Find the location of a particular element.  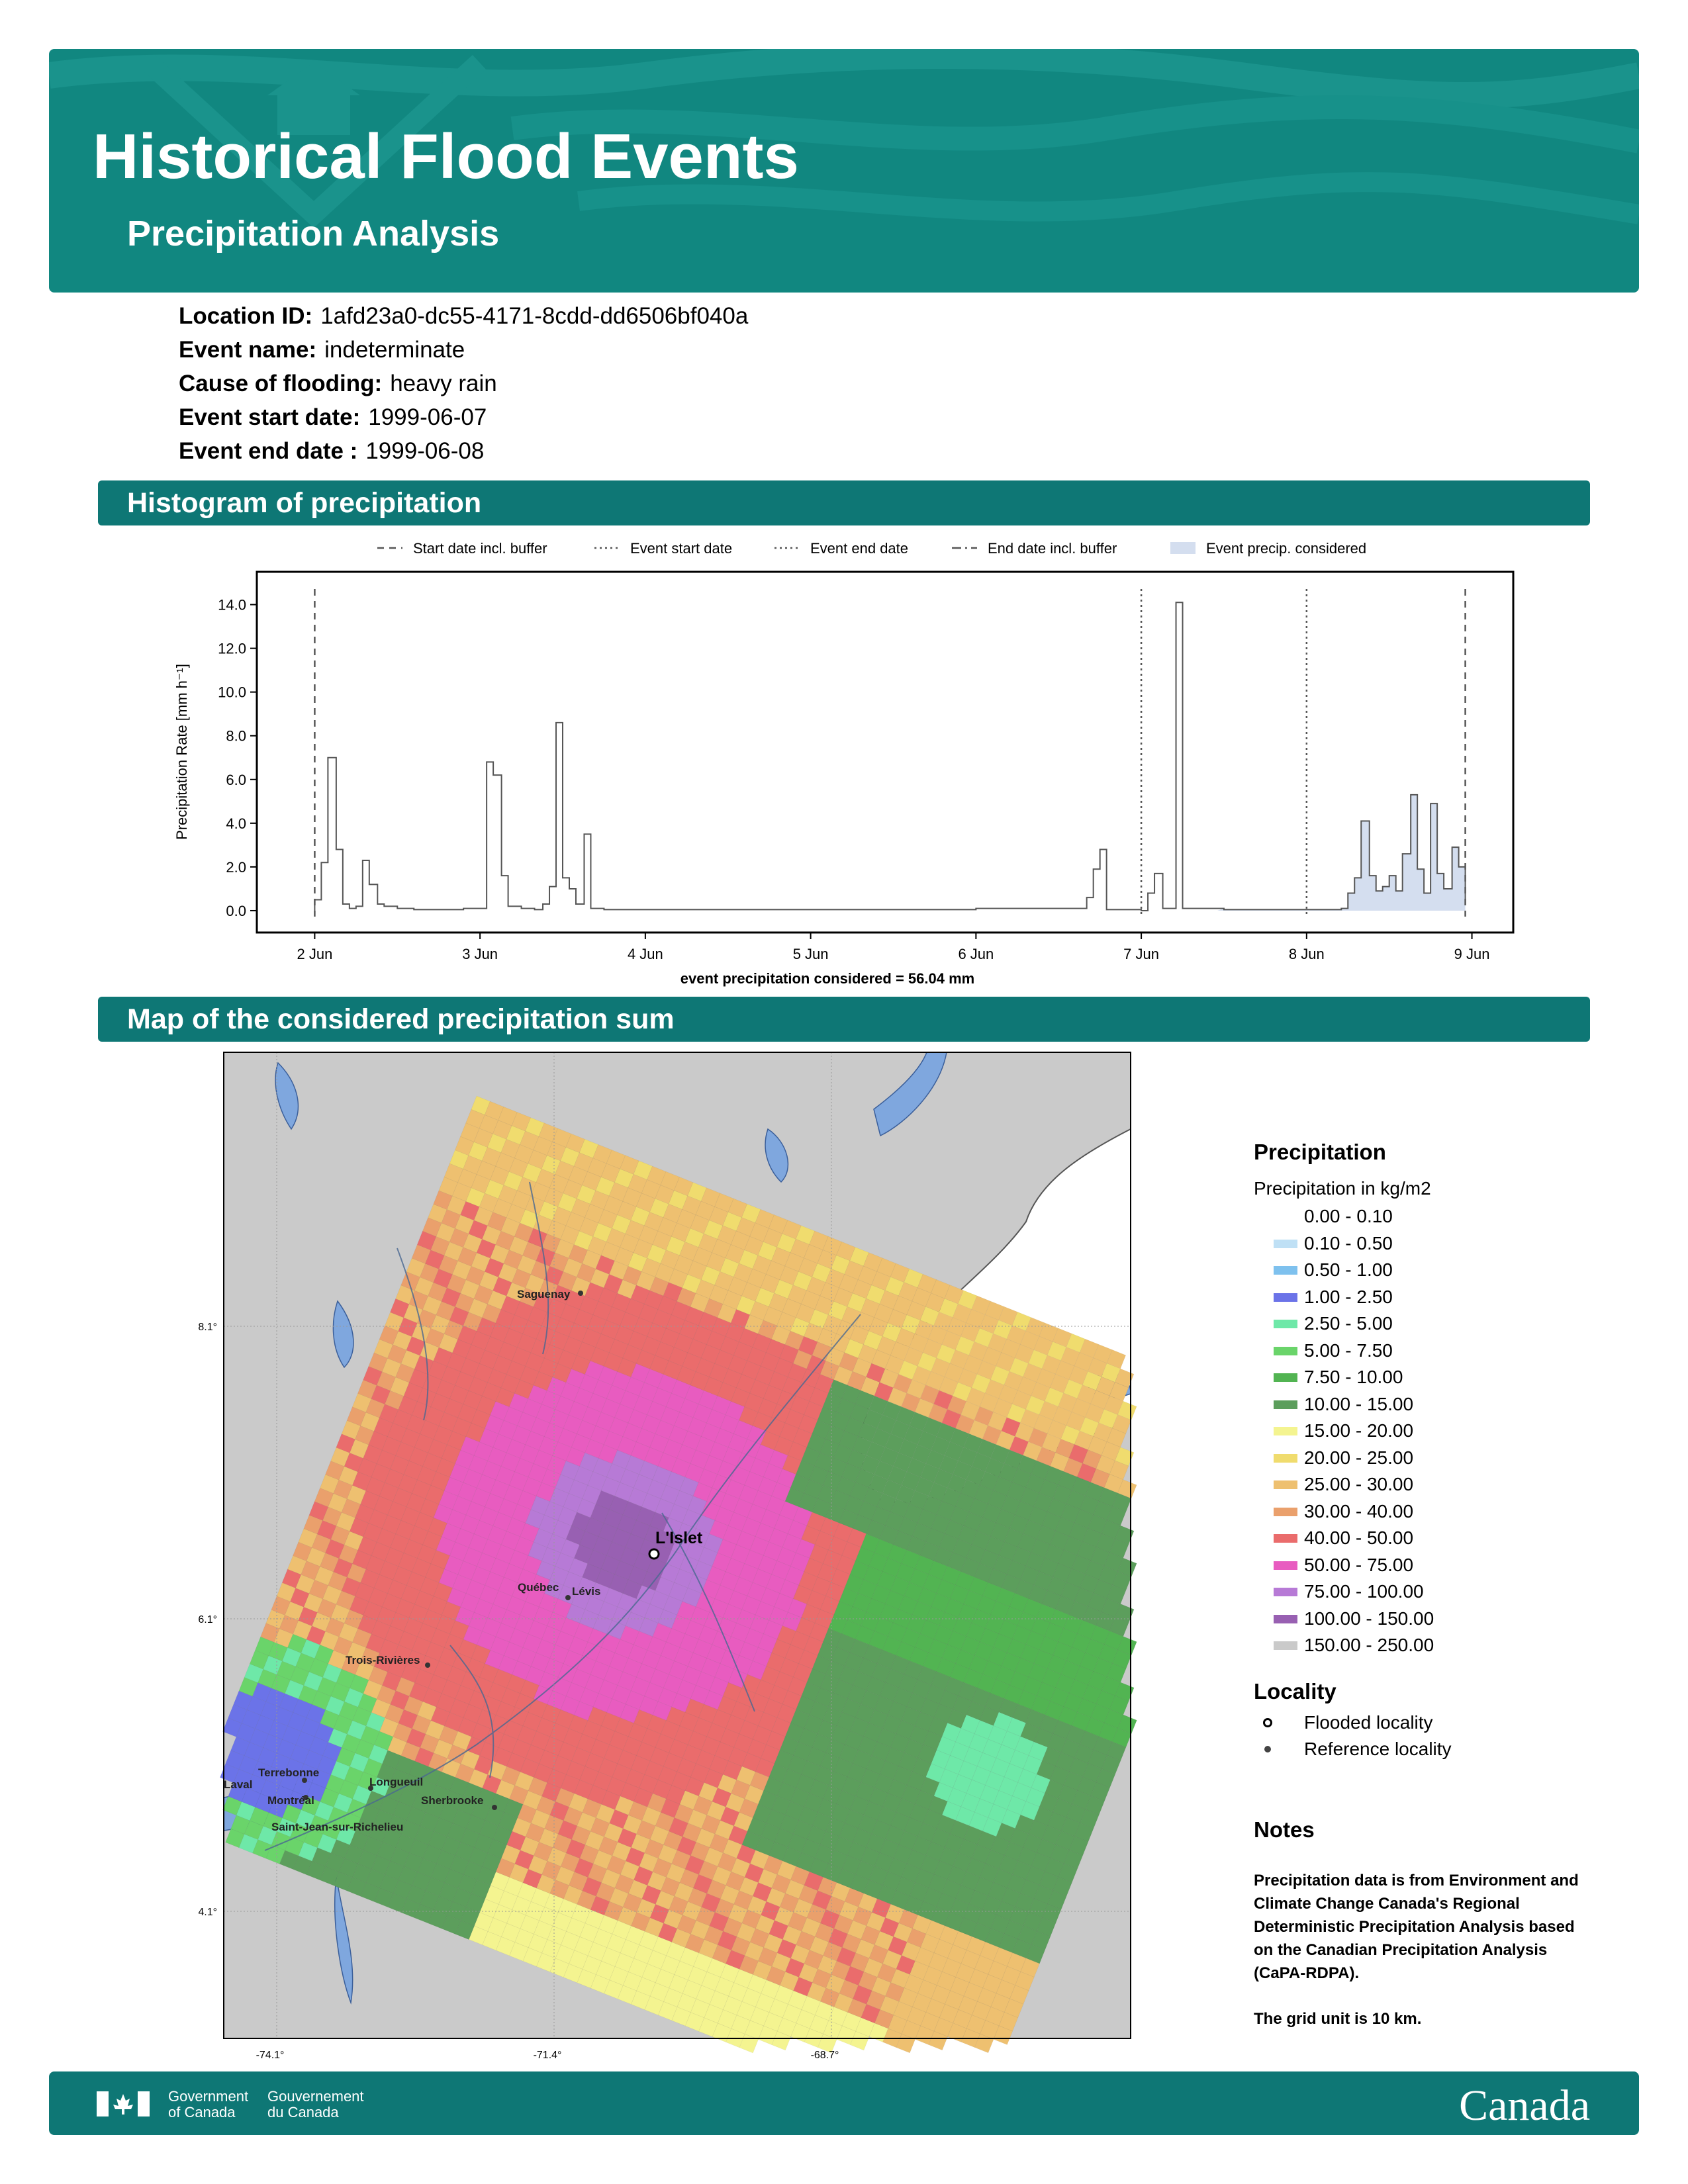

legend-class-8: 15.00 - 20.00 is located at coordinates (1439, 1431).